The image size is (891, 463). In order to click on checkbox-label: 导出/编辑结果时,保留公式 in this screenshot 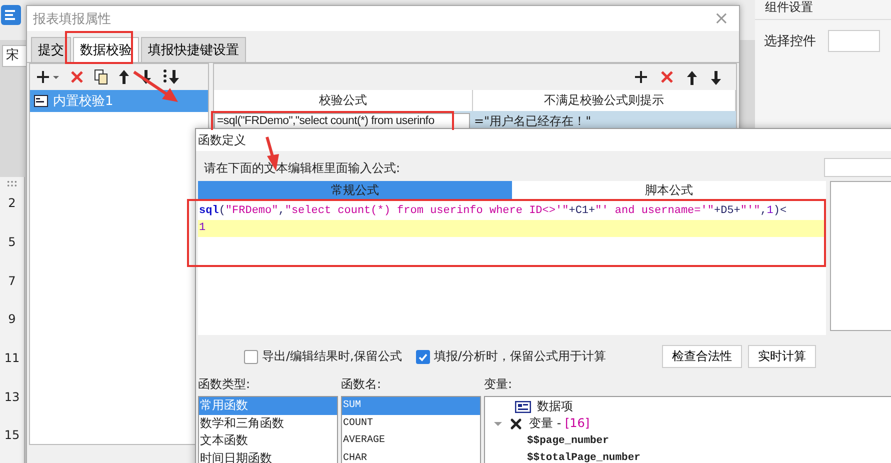, I will do `click(332, 356)`.